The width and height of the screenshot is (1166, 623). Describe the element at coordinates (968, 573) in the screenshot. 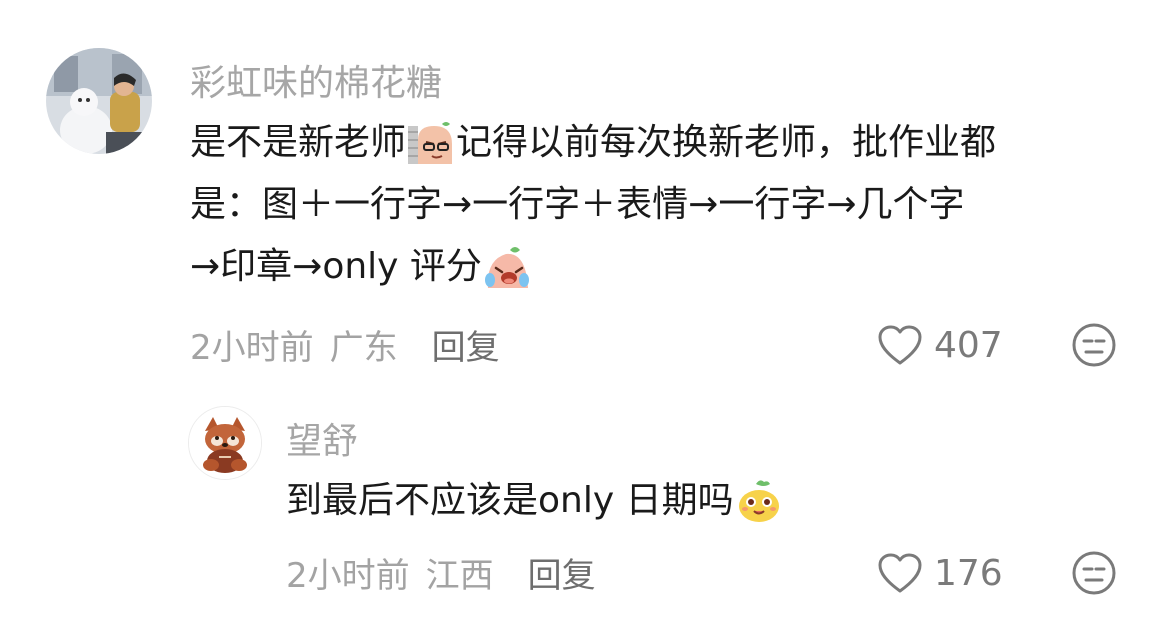

I see `like-count: 176` at that location.